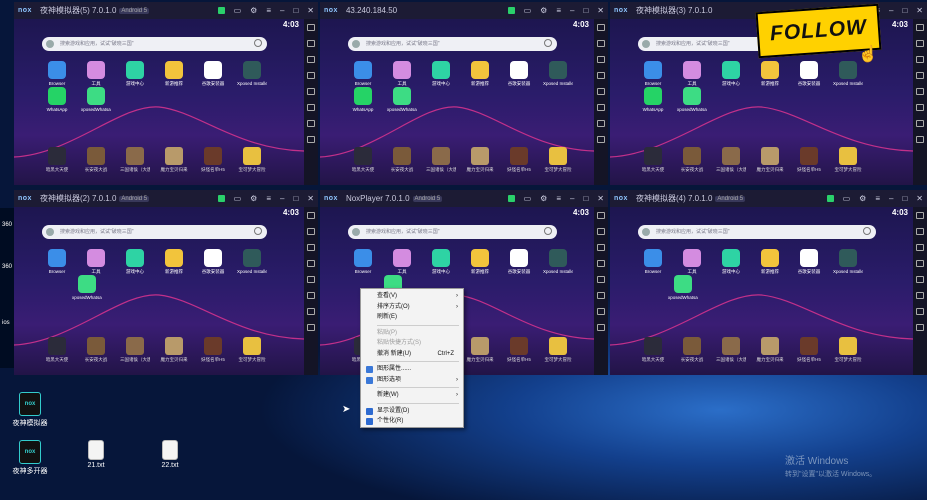  What do you see at coordinates (30, 458) in the screenshot?
I see `desktop-icon: nox 夜神多开器` at bounding box center [30, 458].